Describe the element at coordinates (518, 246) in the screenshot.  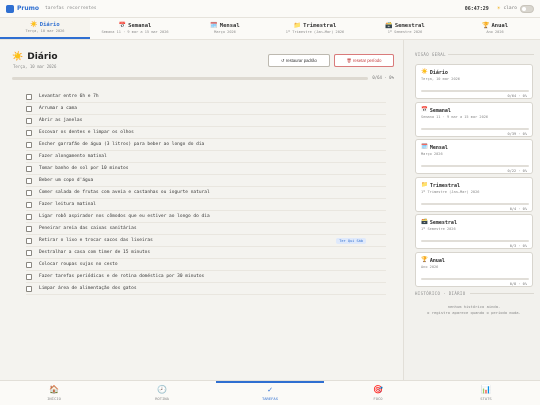
I see `card-count: 0/3 · 0%` at that location.